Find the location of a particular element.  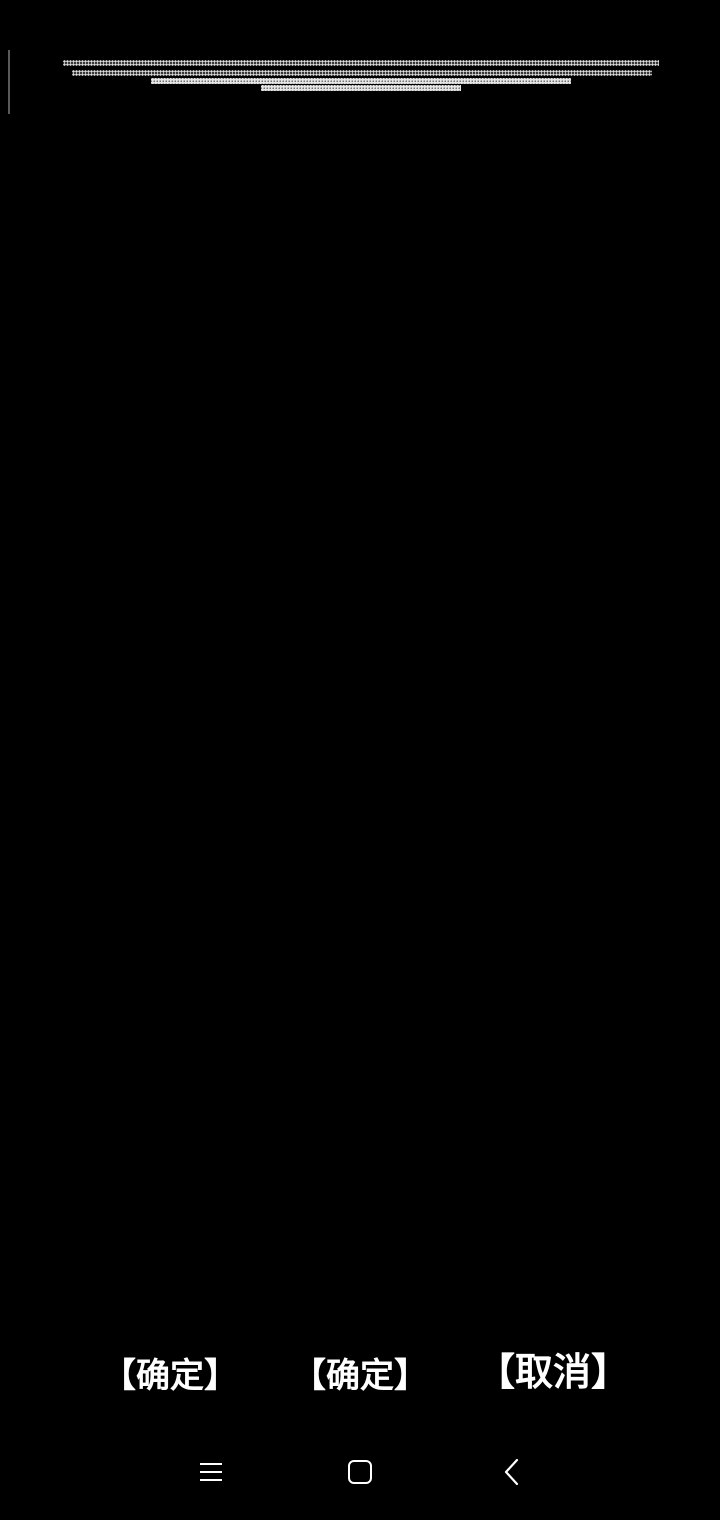

system-navigation-bar is located at coordinates (360, 1472).